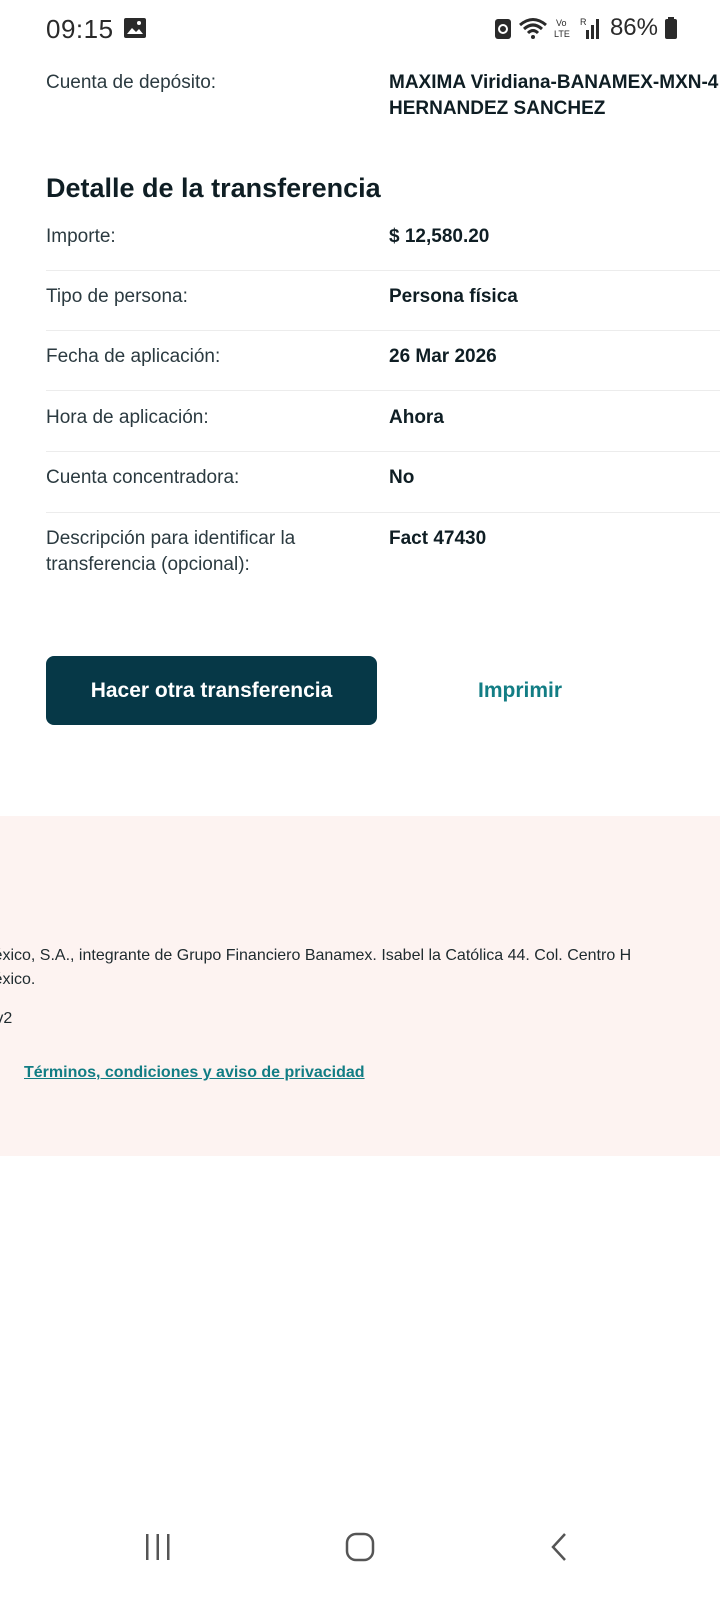 The width and height of the screenshot is (720, 1600). I want to click on status-icons: Vo LTE R 86%, so click(586, 28).